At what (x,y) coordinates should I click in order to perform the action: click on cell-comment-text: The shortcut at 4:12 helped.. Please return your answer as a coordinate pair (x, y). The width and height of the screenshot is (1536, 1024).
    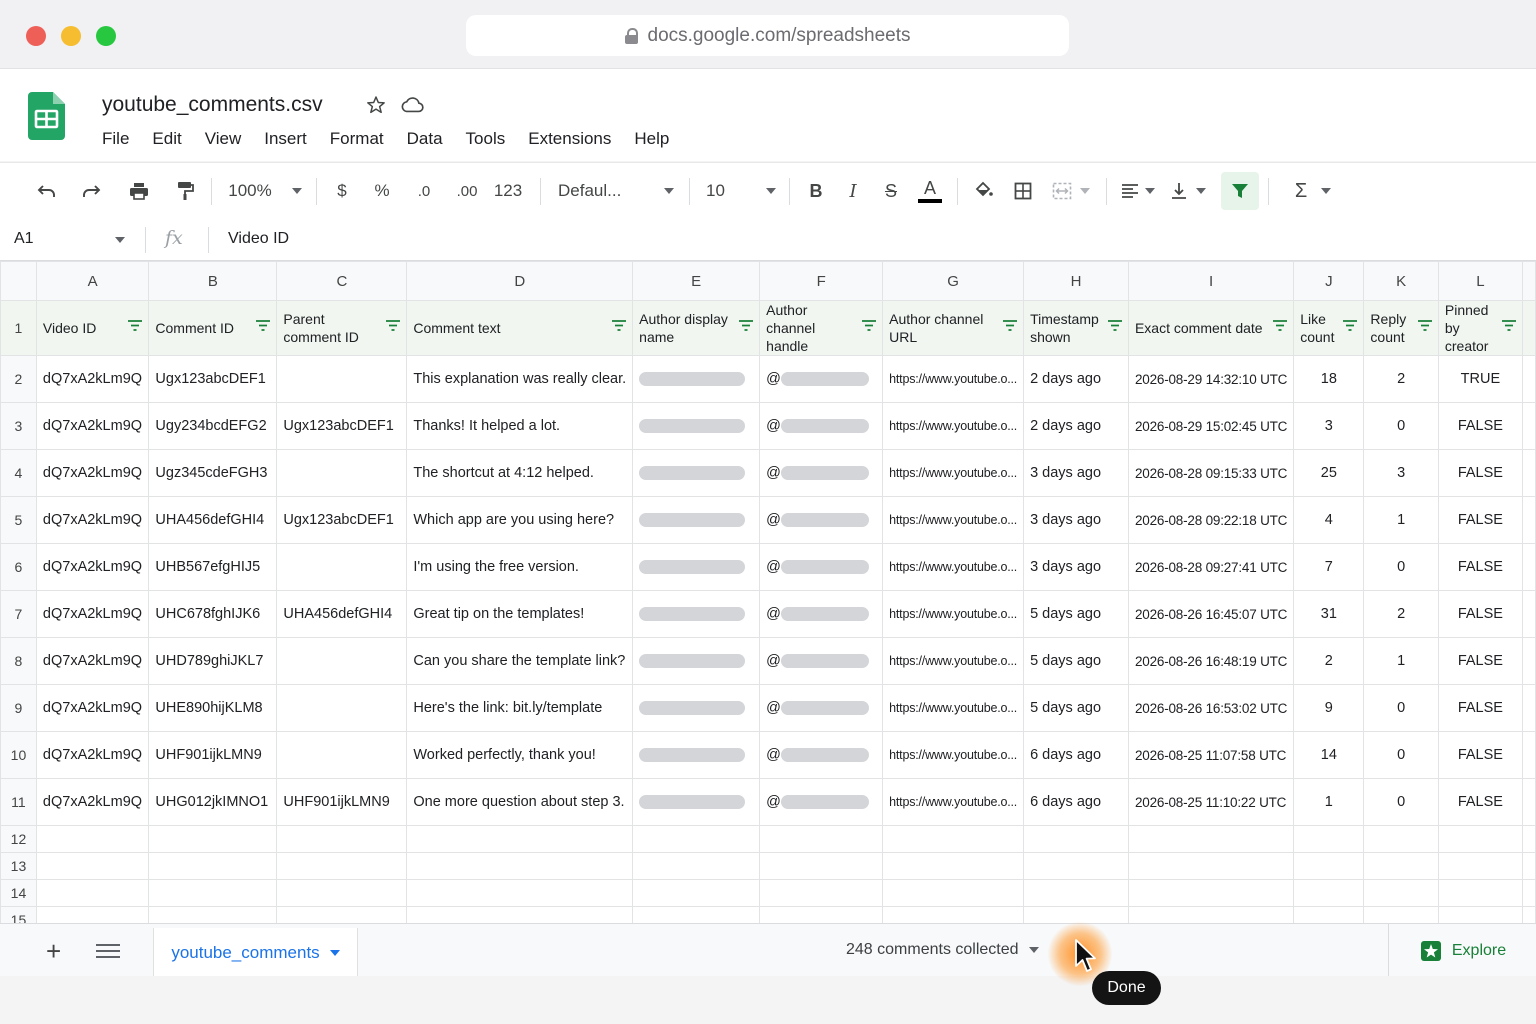
    Looking at the image, I should click on (520, 473).